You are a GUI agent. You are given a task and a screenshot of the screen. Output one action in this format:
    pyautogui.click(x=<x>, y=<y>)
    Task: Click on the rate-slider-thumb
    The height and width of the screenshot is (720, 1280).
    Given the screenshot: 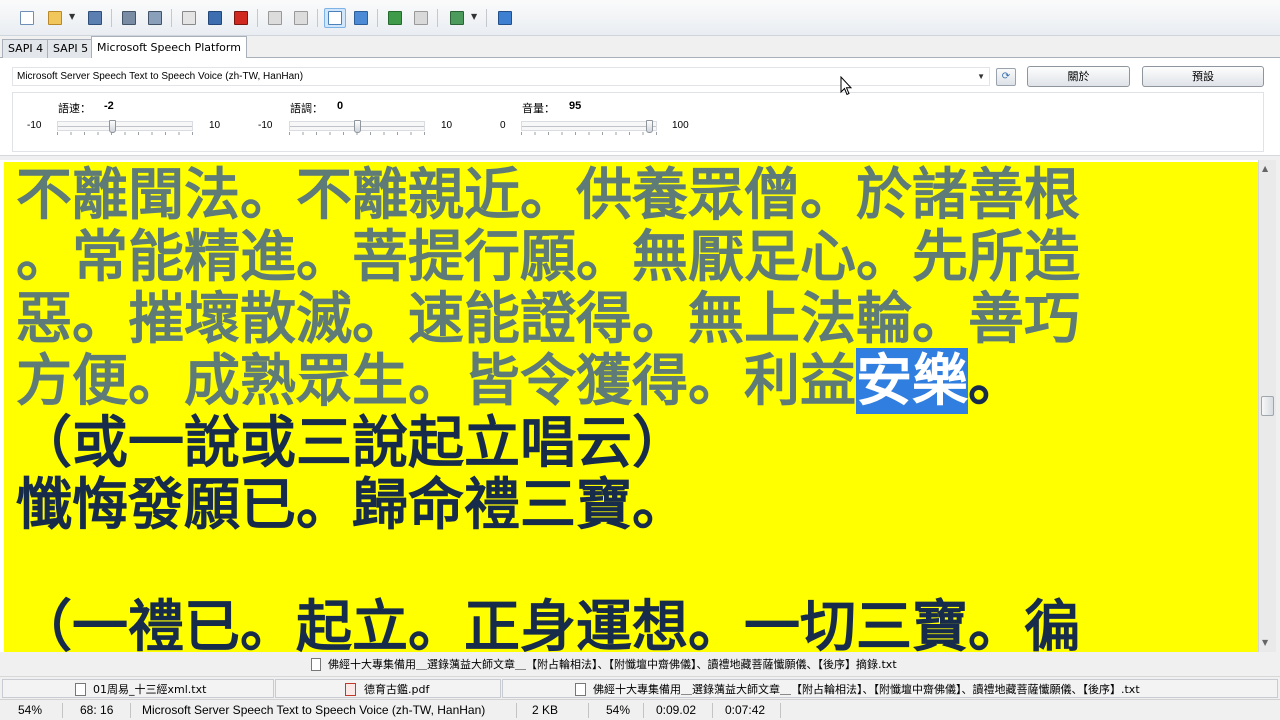 What is the action you would take?
    pyautogui.click(x=112, y=126)
    